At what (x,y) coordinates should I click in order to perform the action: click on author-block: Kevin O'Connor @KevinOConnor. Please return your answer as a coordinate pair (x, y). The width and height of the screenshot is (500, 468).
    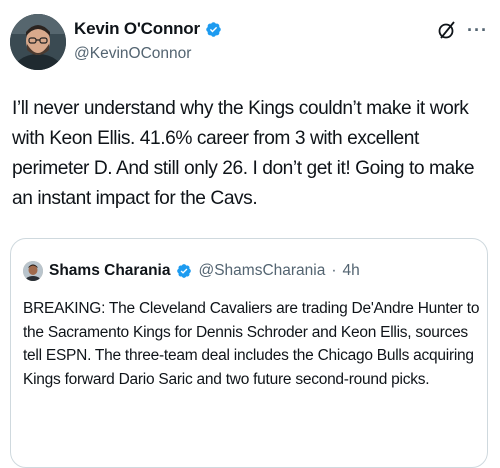
    Looking at the image, I should click on (148, 40).